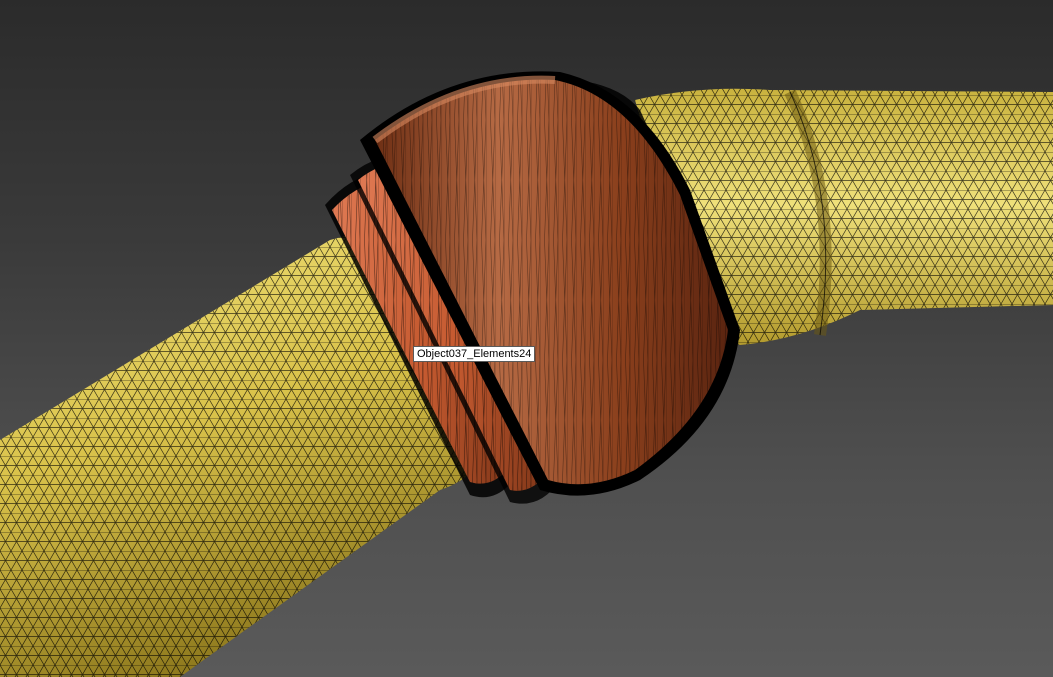  I want to click on object-name-tooltip: Object037_Elements24, so click(474, 354).